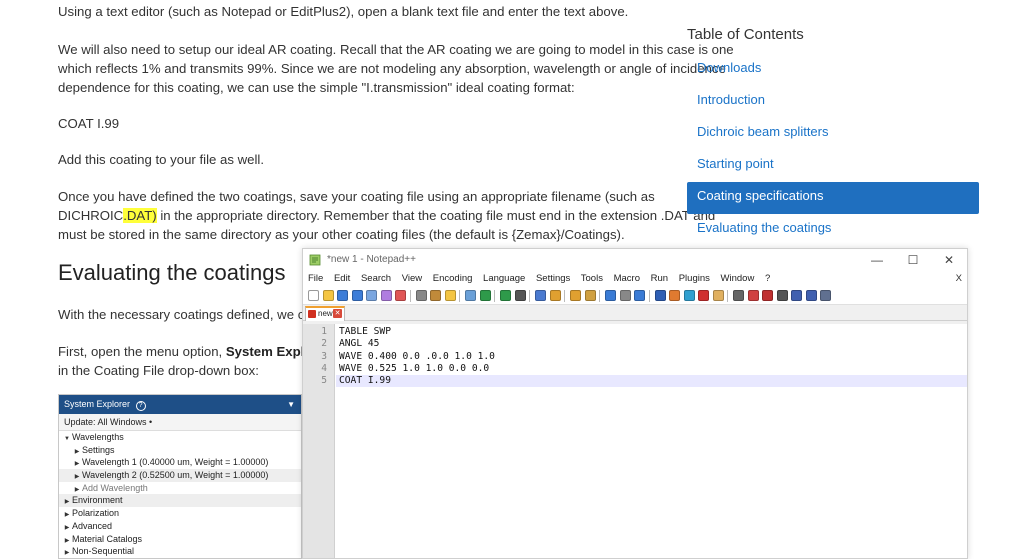 The image size is (1024, 559). I want to click on notepad-app-icon, so click(315, 260).